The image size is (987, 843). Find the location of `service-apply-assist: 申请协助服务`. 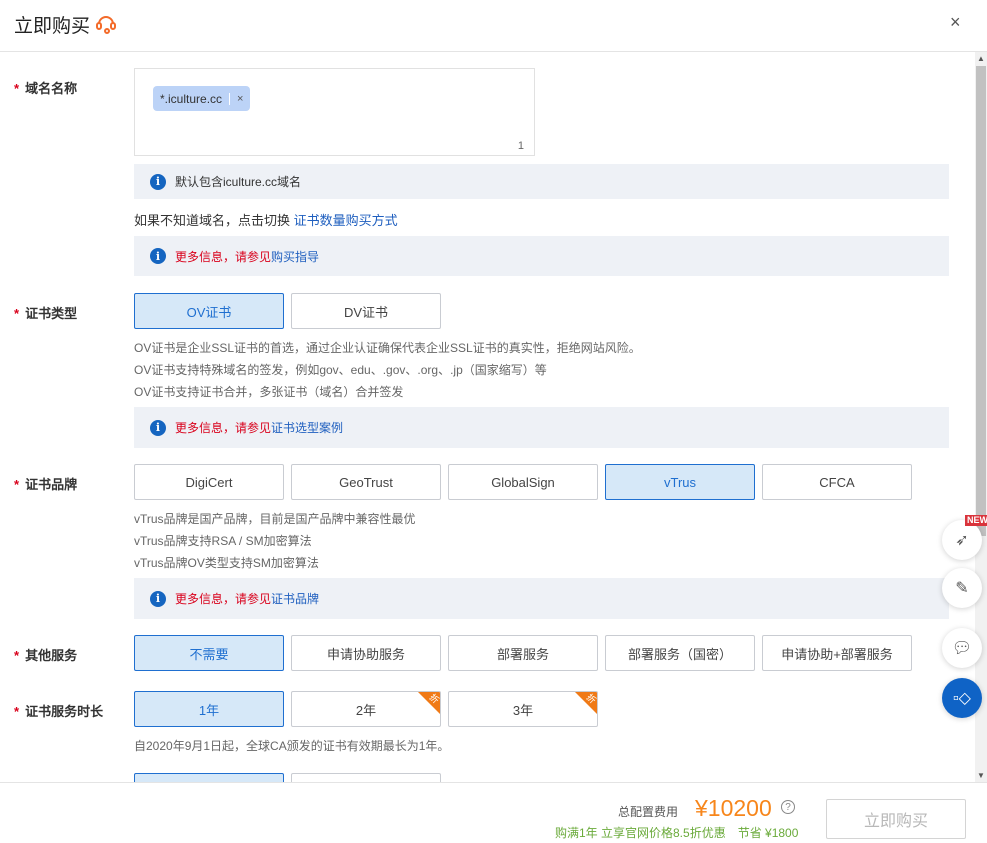

service-apply-assist: 申请协助服务 is located at coordinates (366, 653).